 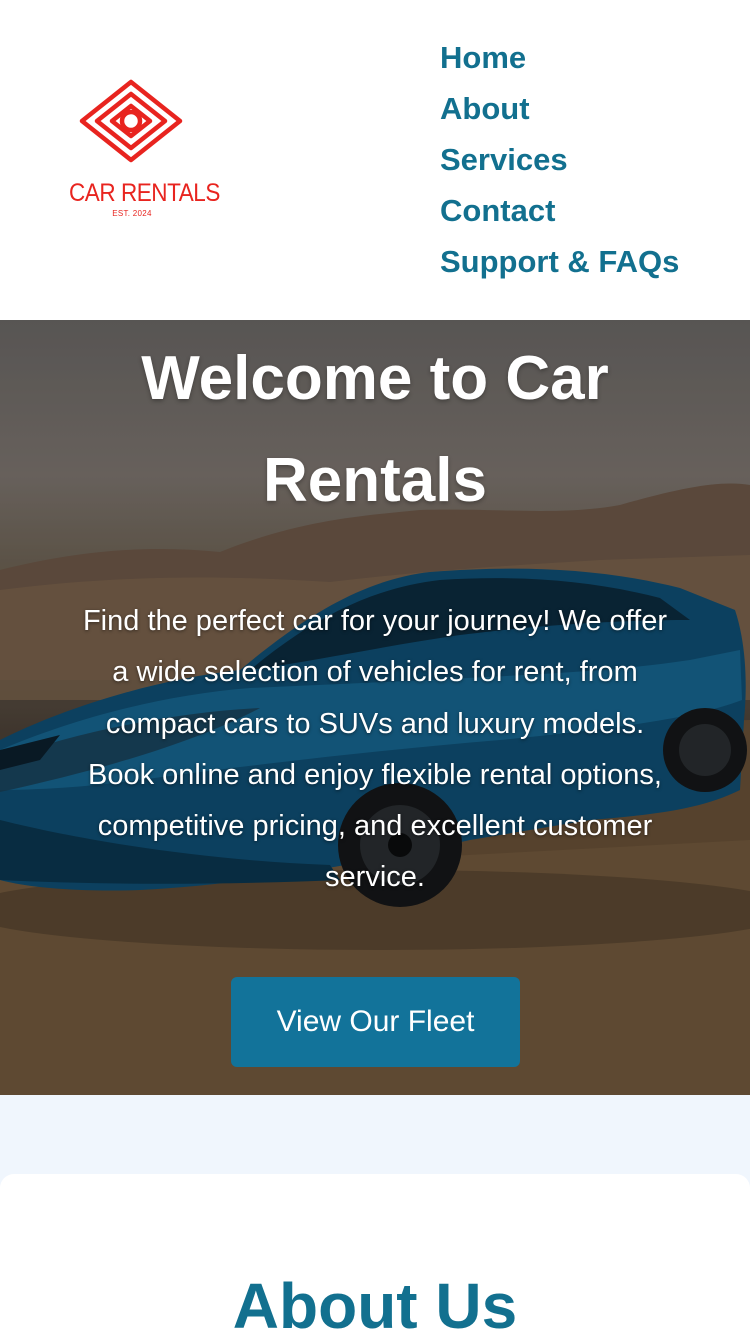 What do you see at coordinates (559, 214) in the screenshot?
I see `nav-item-contact: Contact` at bounding box center [559, 214].